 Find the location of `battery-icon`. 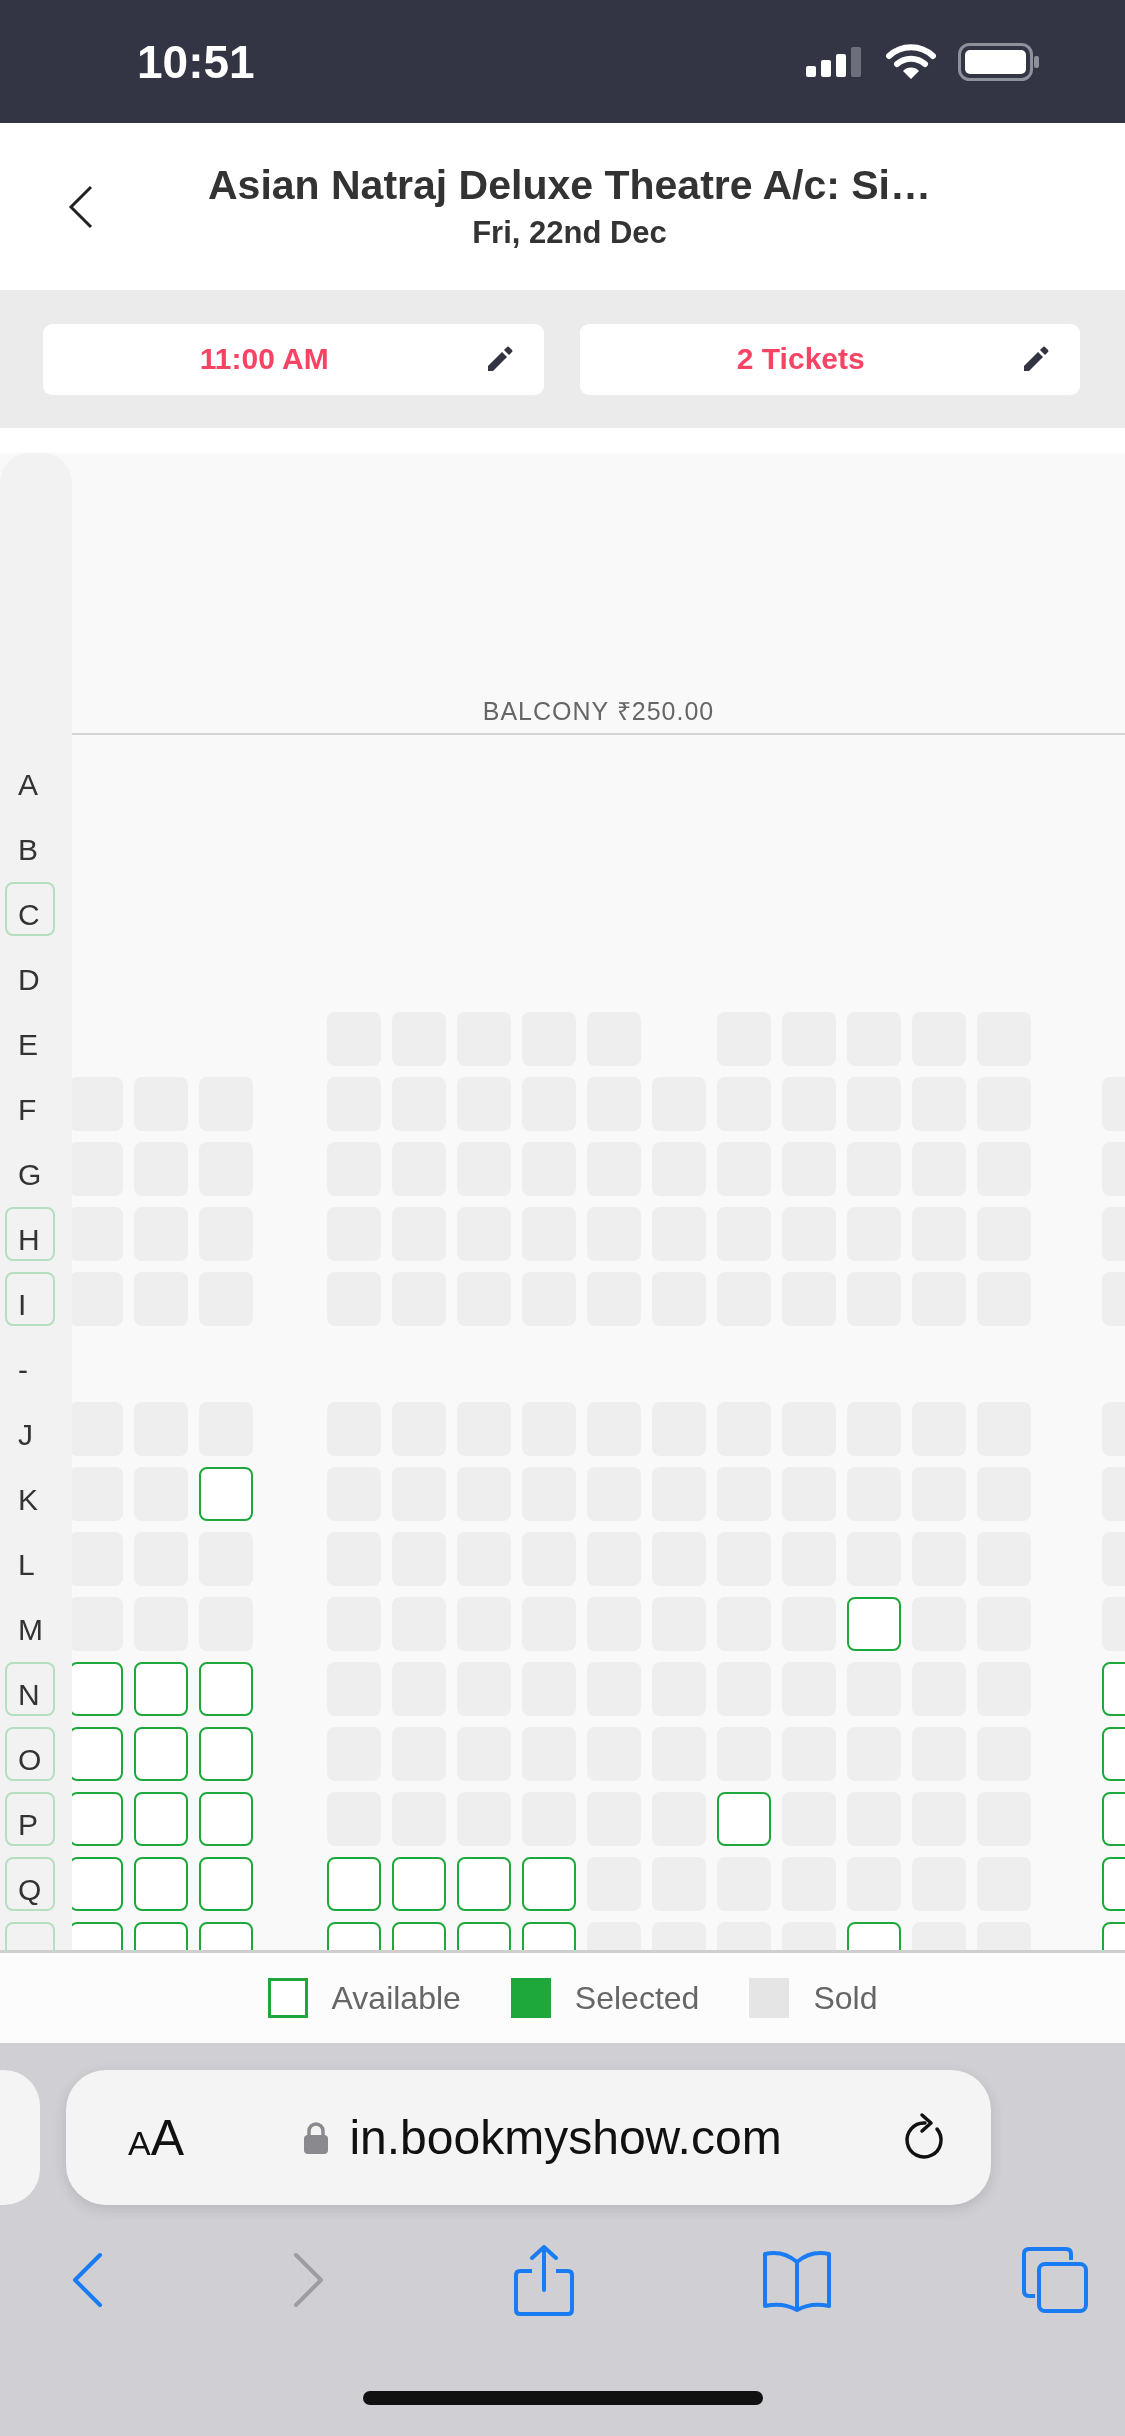

battery-icon is located at coordinates (999, 61).